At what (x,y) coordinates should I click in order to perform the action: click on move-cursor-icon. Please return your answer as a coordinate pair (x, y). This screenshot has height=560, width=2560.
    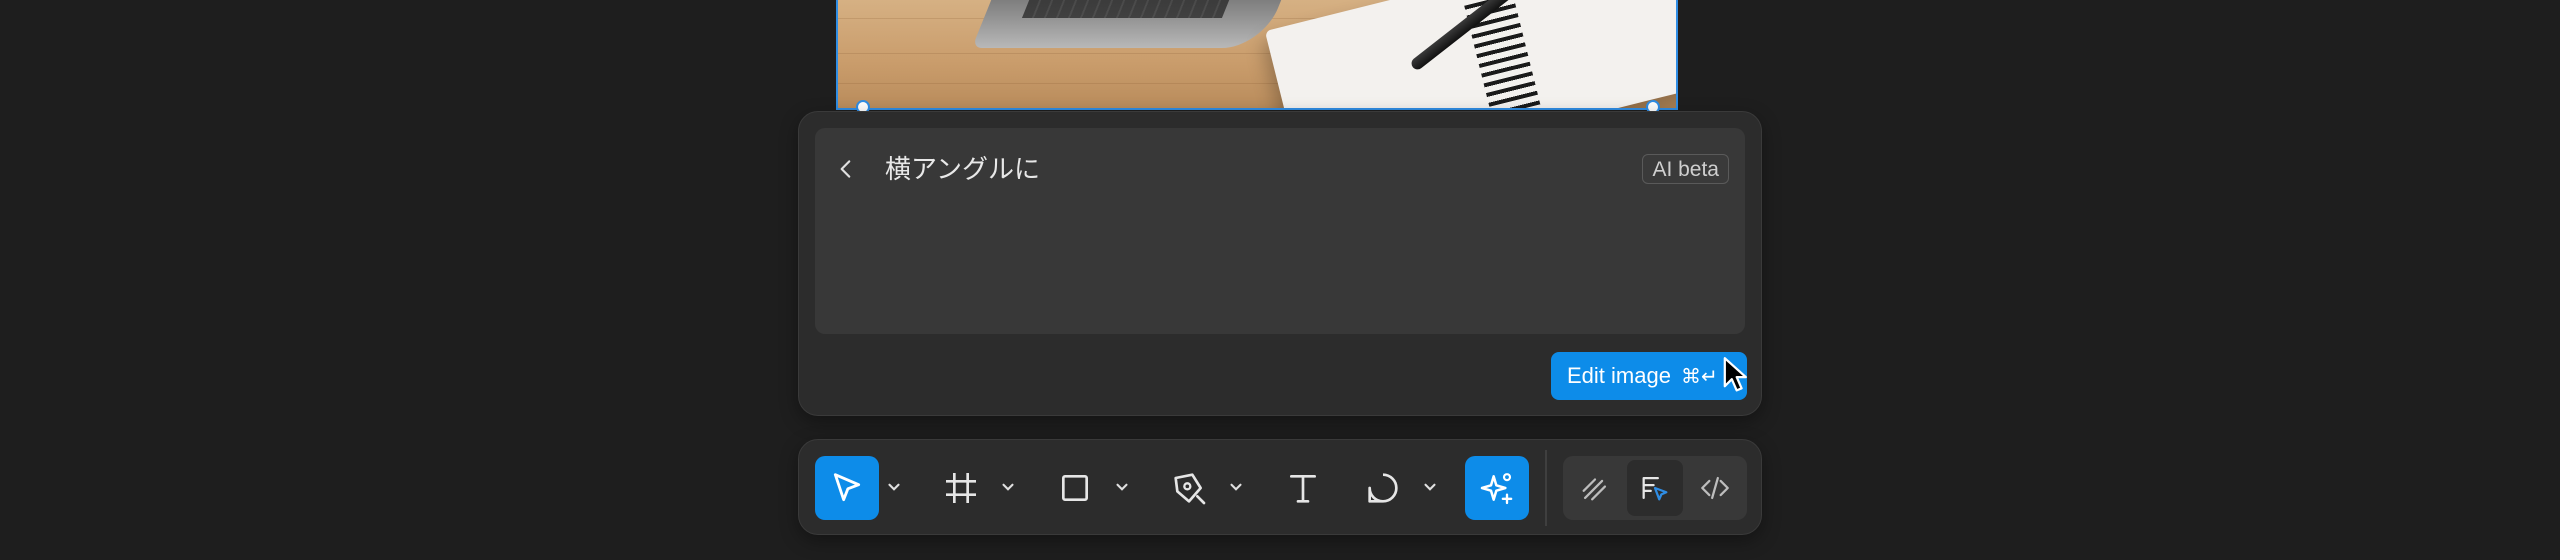
    Looking at the image, I should click on (847, 487).